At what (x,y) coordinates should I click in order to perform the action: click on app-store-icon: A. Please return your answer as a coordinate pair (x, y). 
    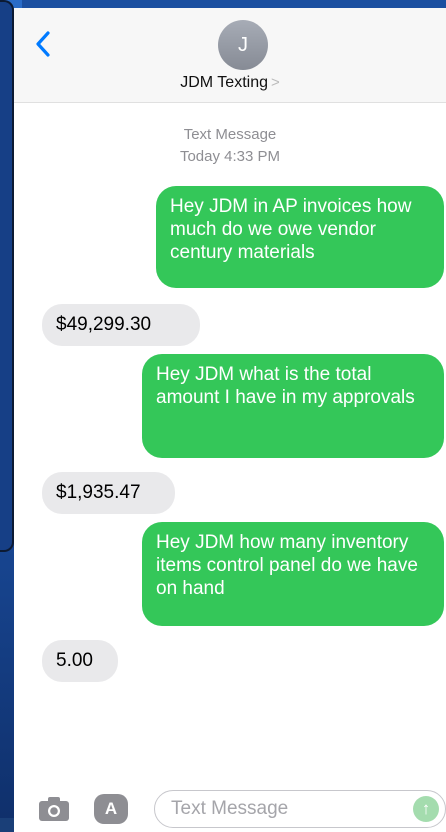
    Looking at the image, I should click on (111, 809).